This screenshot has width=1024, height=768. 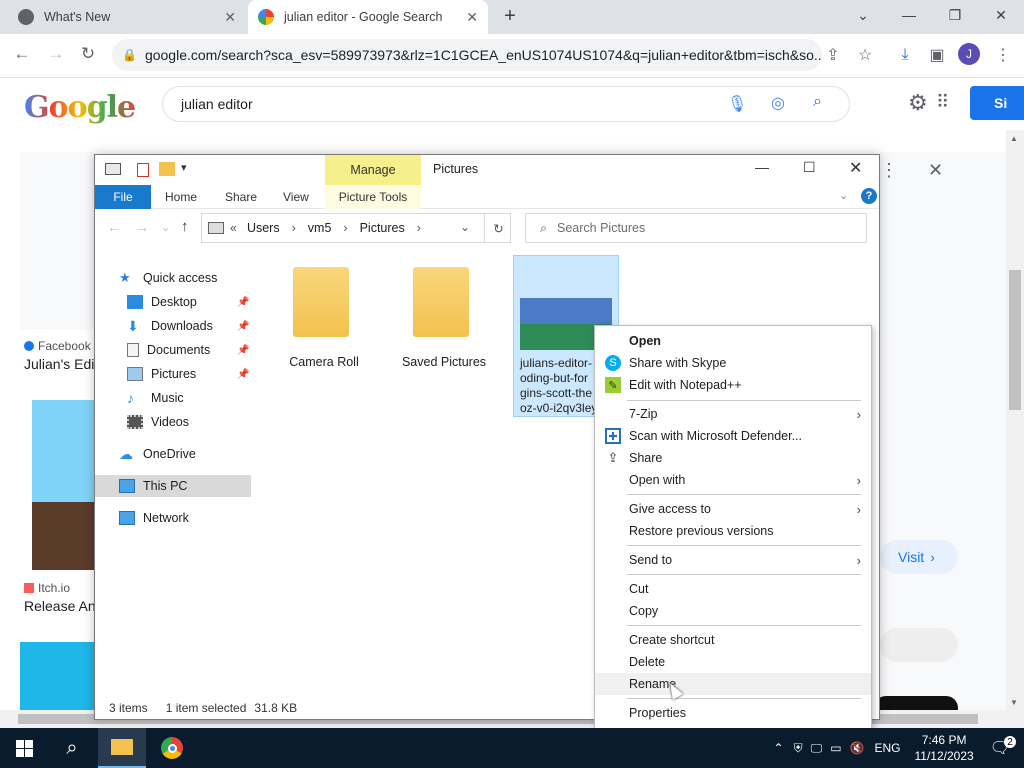 I want to click on close-button: ✕, so click(x=855, y=168).